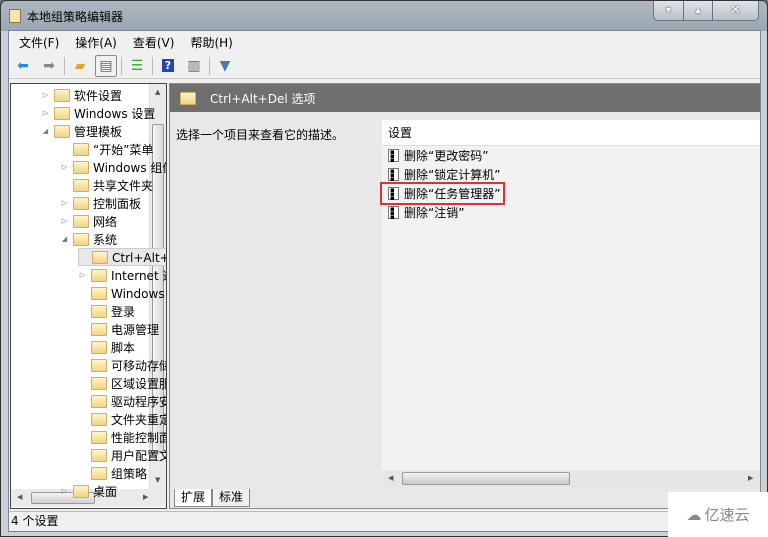  What do you see at coordinates (64, 65) in the screenshot?
I see `divider` at bounding box center [64, 65].